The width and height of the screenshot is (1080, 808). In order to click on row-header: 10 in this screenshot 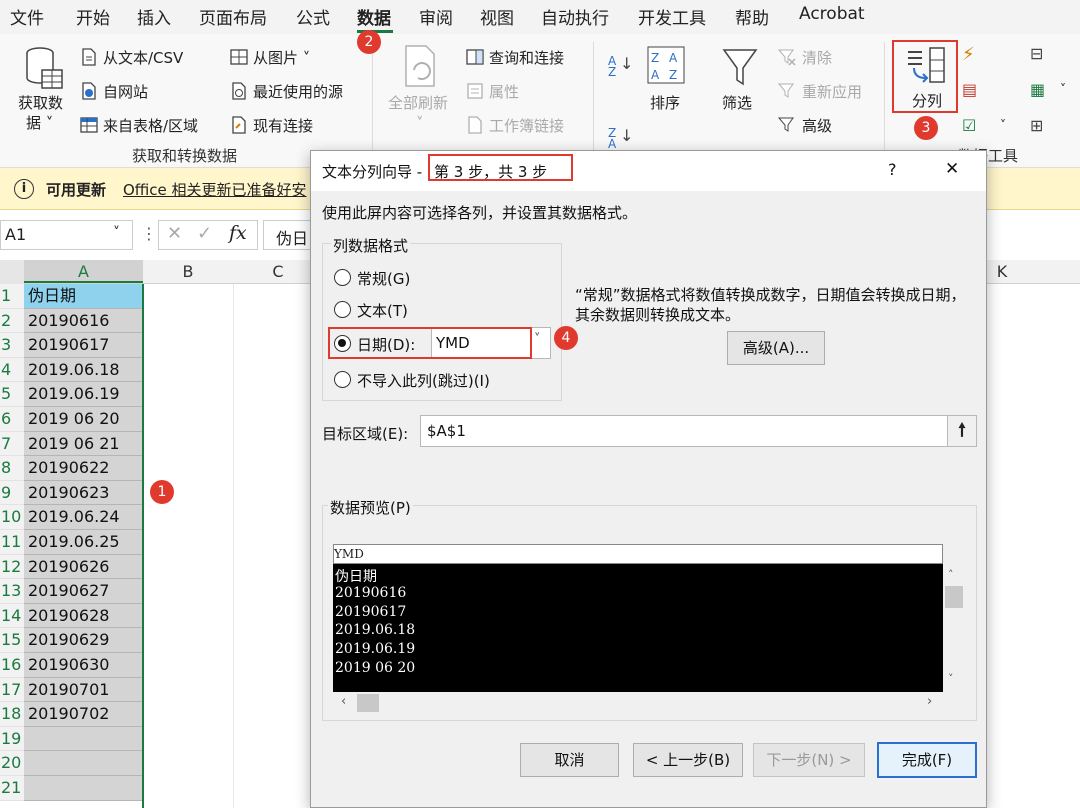, I will do `click(12, 517)`.